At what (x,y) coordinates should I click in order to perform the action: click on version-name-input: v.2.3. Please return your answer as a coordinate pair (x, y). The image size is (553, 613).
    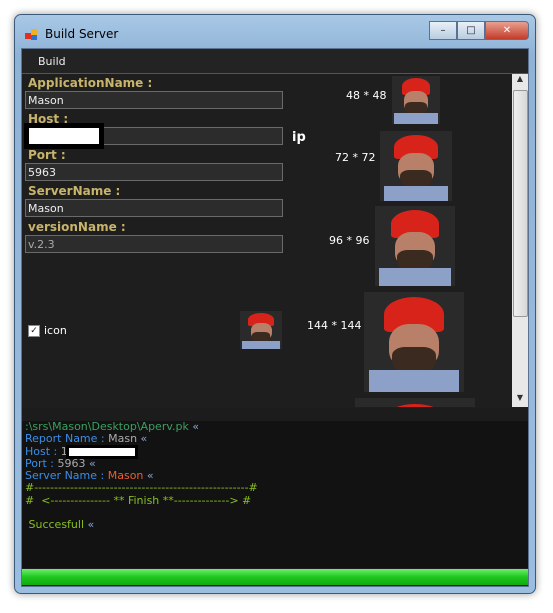
    Looking at the image, I should click on (154, 244).